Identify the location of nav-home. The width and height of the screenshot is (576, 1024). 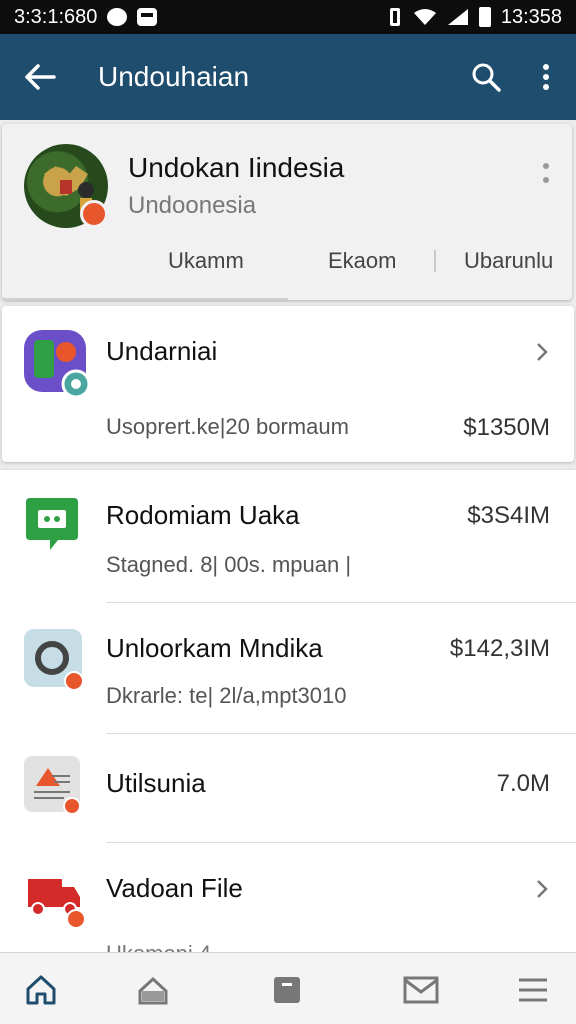
(41, 990).